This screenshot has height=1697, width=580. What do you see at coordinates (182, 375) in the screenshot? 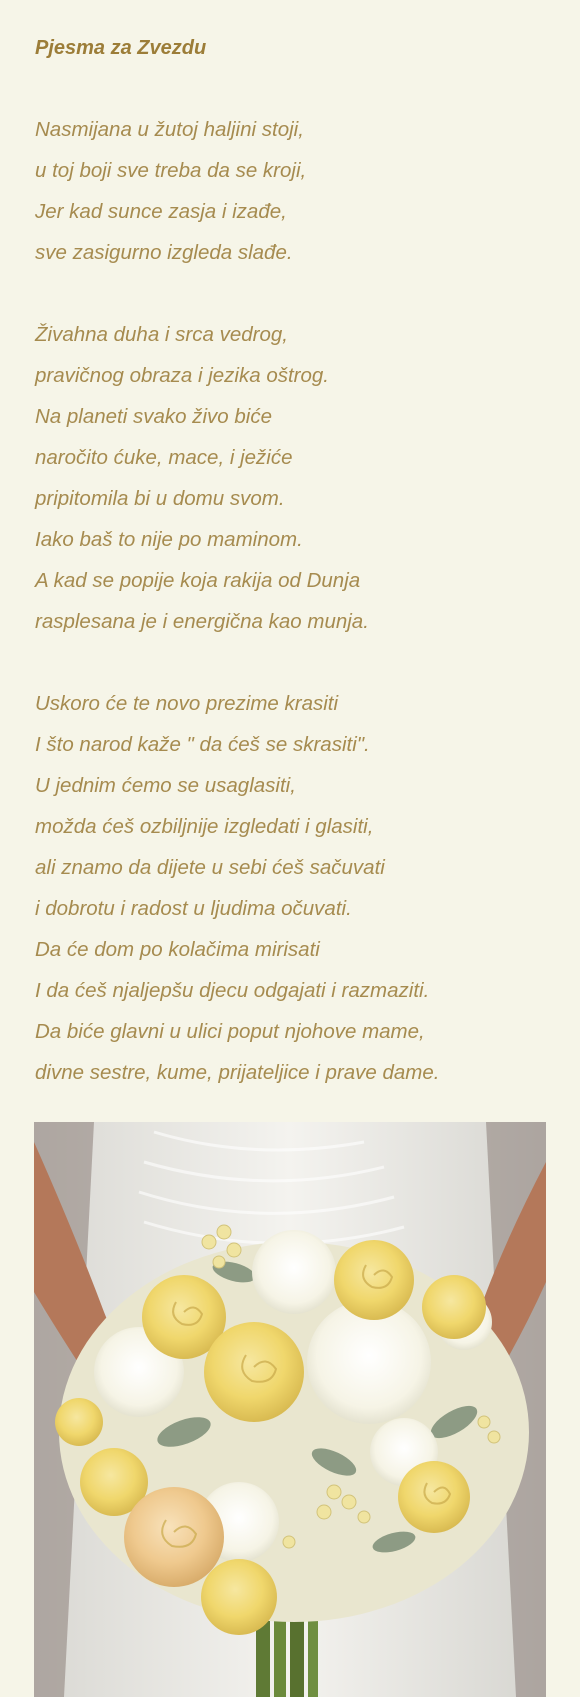
I see `poem-line: pravičnog obraza i jezika oštrog.` at bounding box center [182, 375].